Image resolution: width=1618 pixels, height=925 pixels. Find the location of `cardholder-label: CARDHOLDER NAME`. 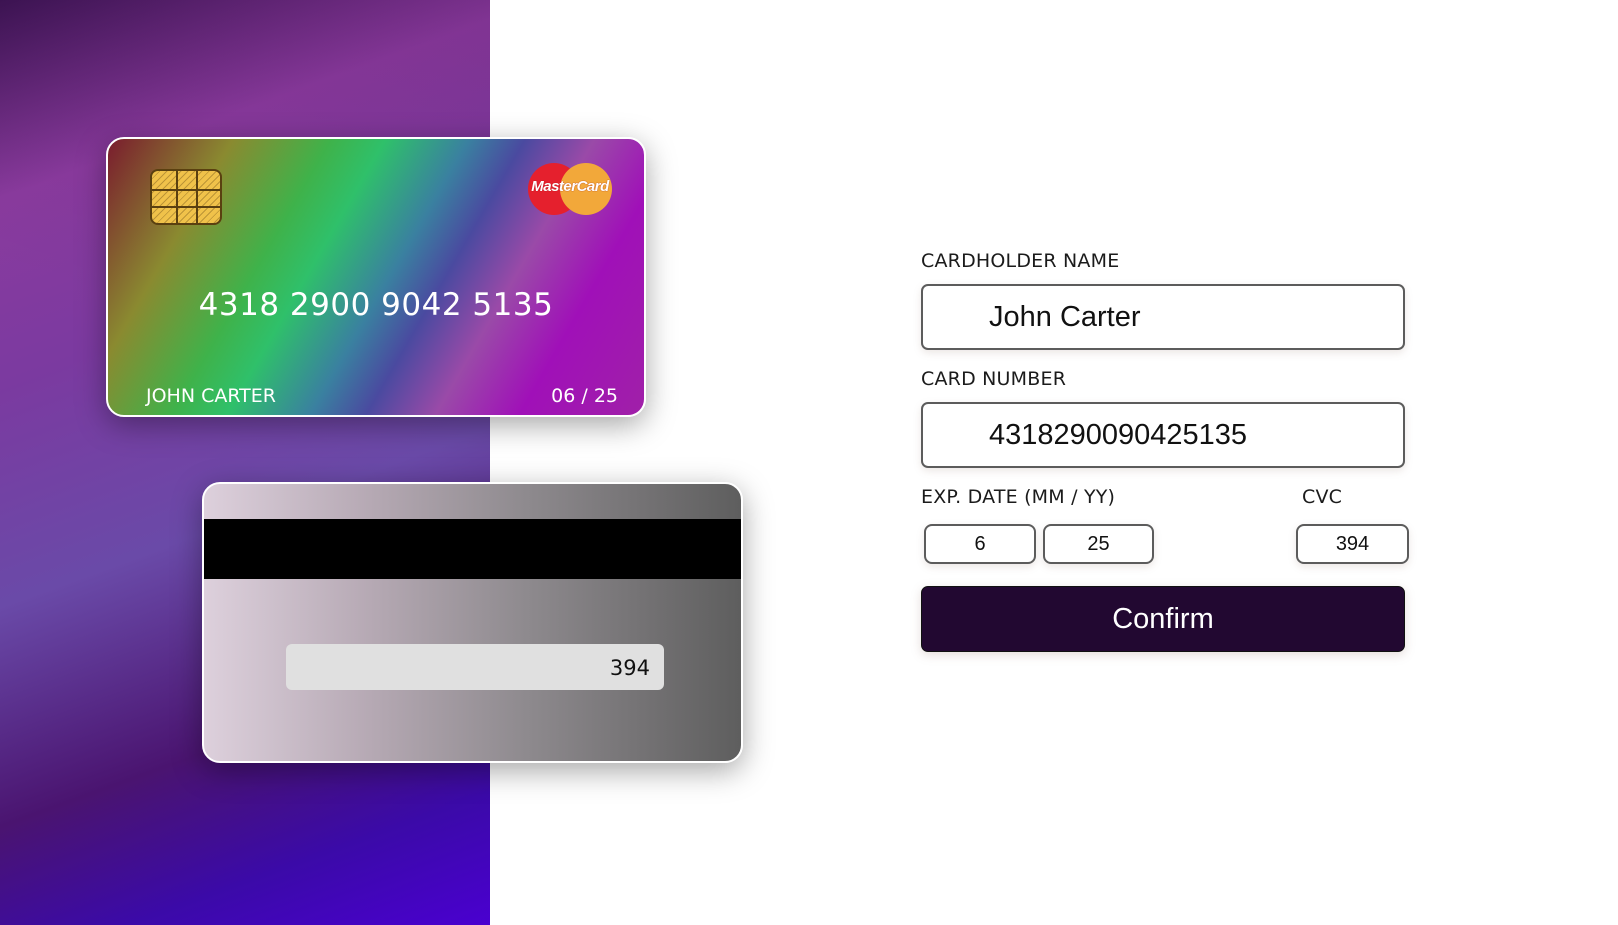

cardholder-label: CARDHOLDER NAME is located at coordinates (1020, 261).